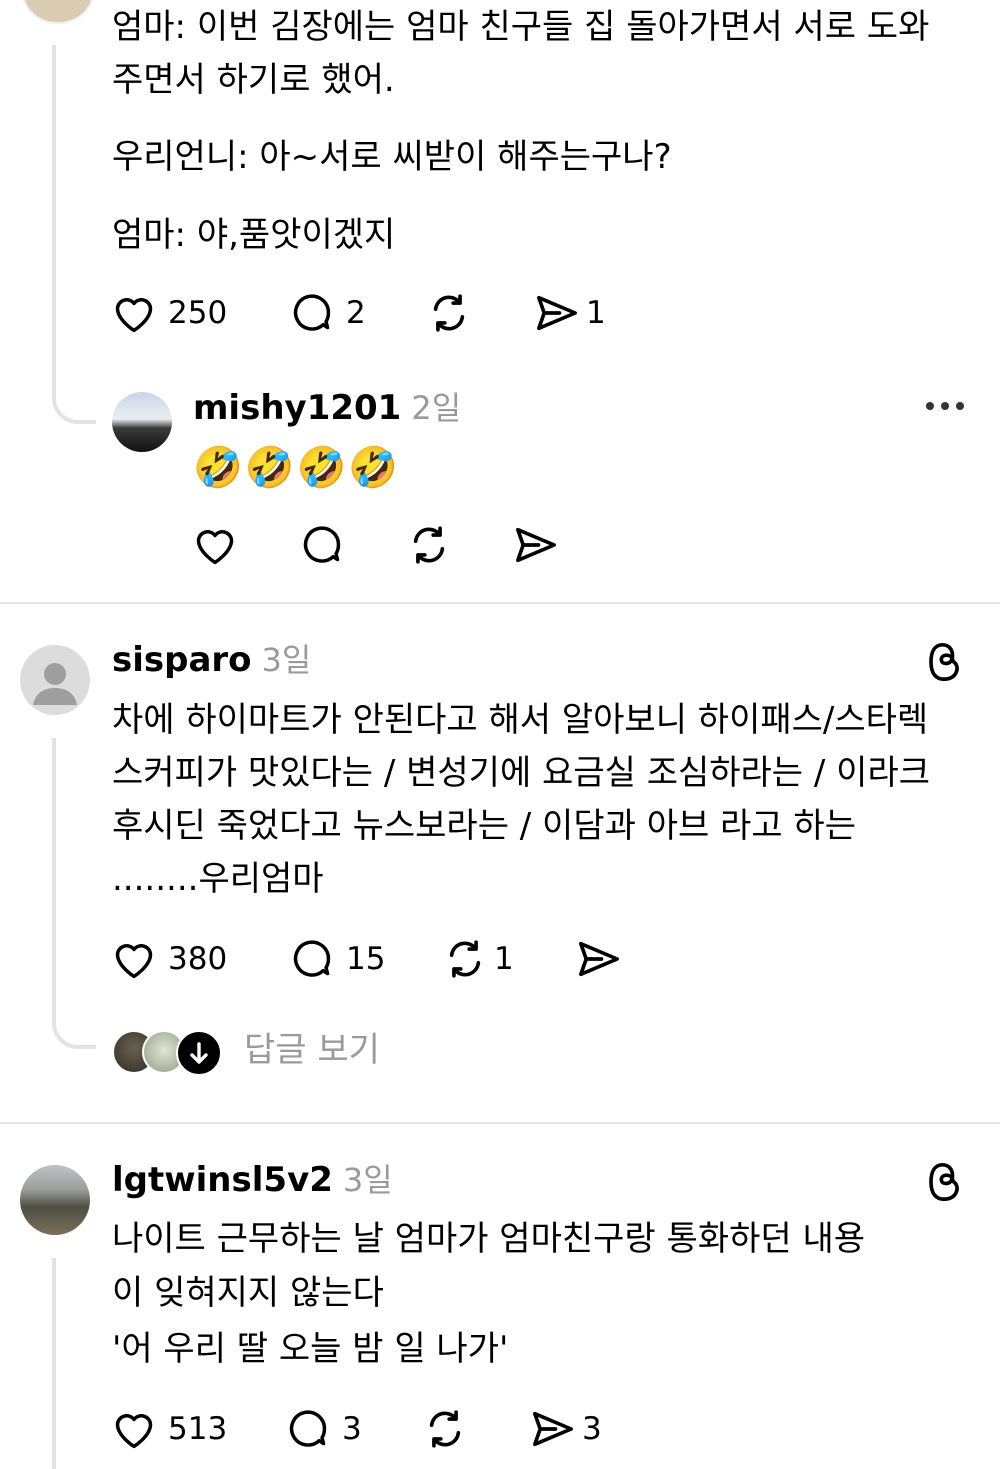 This screenshot has width=1000, height=1469. I want to click on username: sisparo, so click(182, 660).